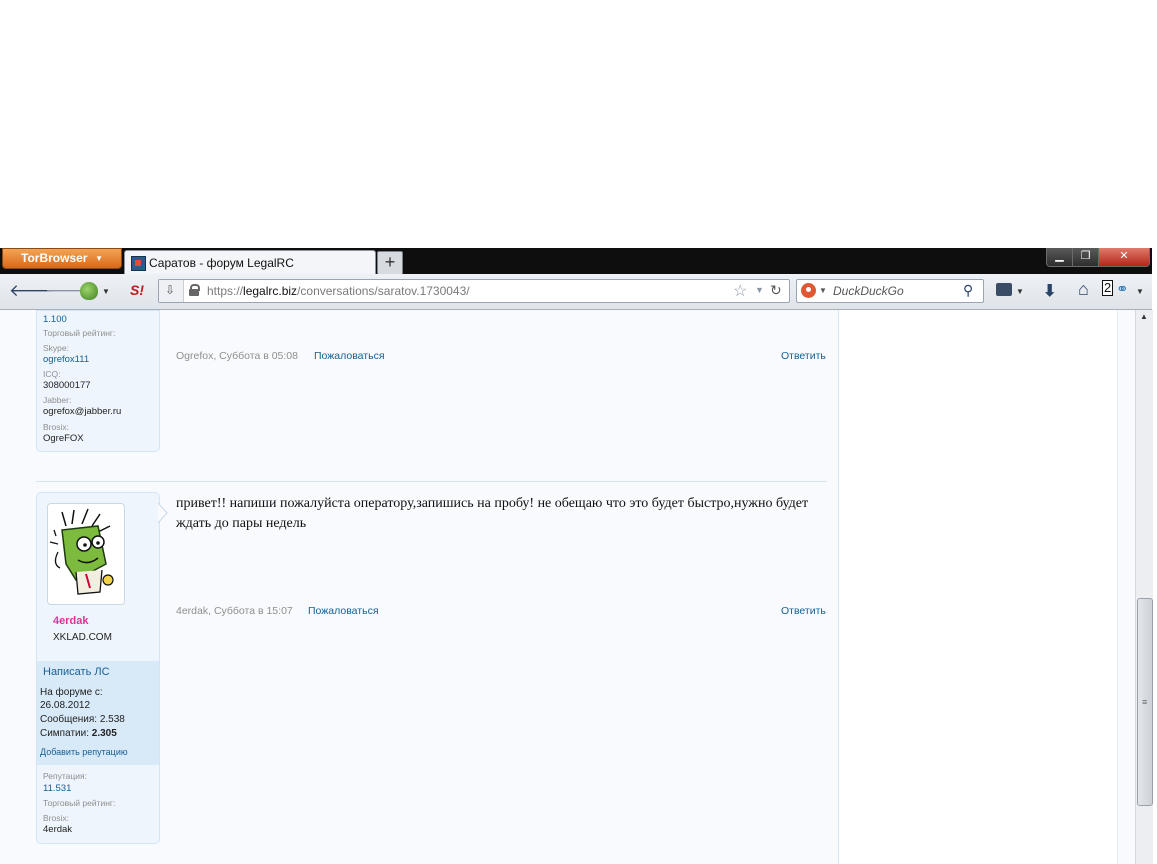  Describe the element at coordinates (1083, 289) in the screenshot. I see `home-icon: ⌂` at that location.